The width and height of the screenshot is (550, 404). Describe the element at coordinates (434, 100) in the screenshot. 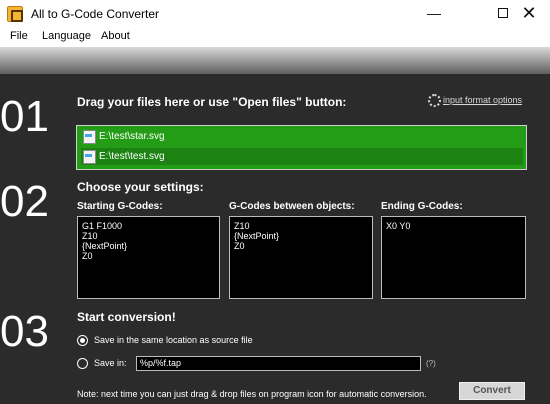

I see `gear-icon` at that location.